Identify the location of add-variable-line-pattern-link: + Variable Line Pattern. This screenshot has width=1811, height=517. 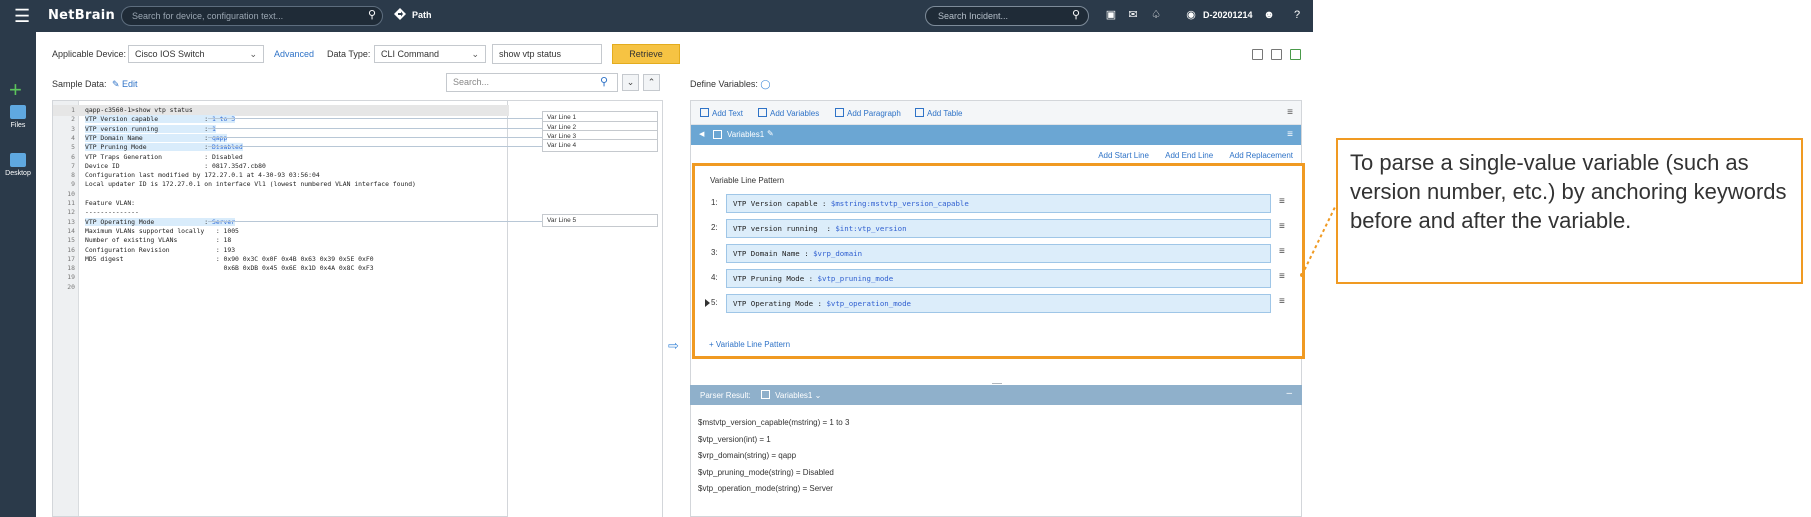
(749, 344).